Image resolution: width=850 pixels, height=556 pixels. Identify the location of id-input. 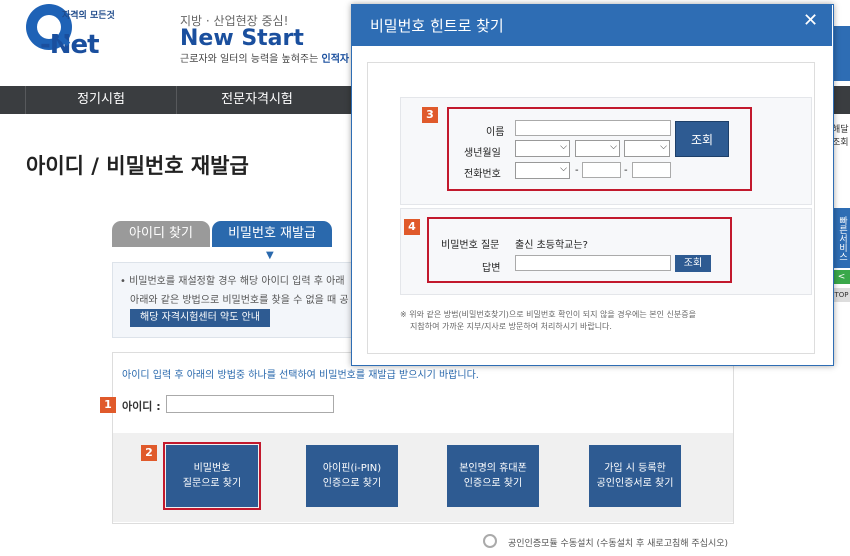
(250, 404).